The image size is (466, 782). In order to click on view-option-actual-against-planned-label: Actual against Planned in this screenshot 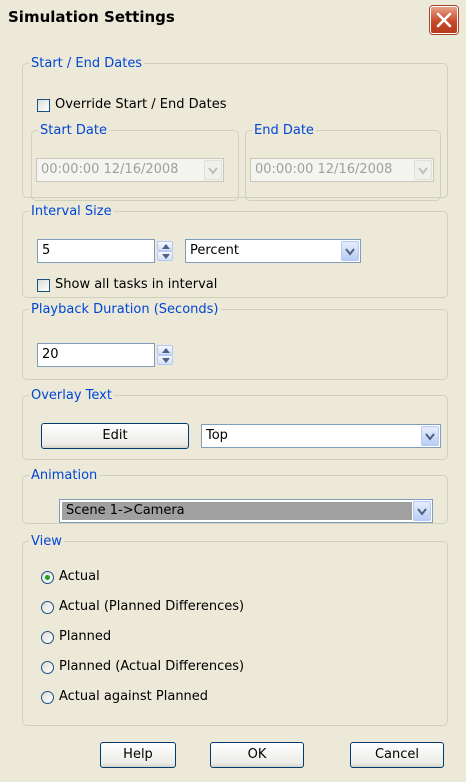, I will do `click(134, 696)`.